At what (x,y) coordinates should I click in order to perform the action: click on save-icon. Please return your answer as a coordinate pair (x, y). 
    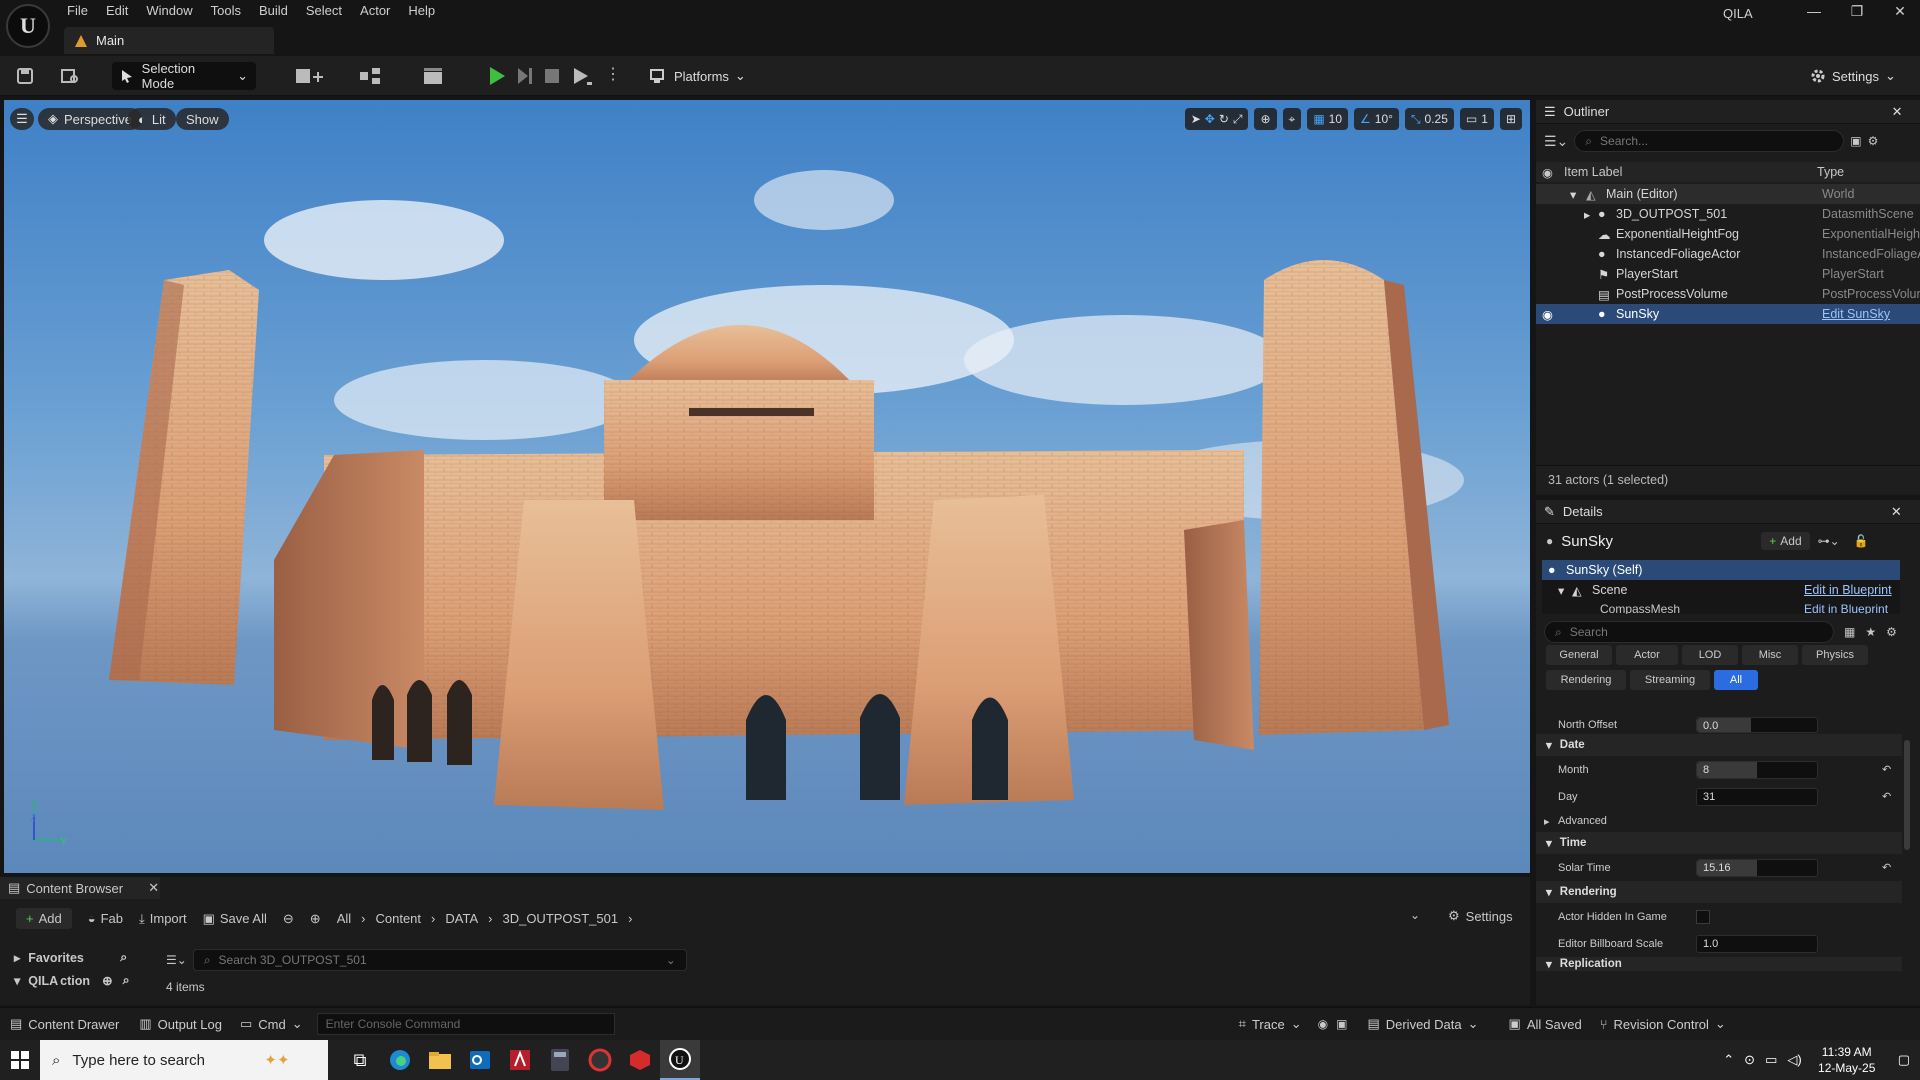
    Looking at the image, I should click on (25, 76).